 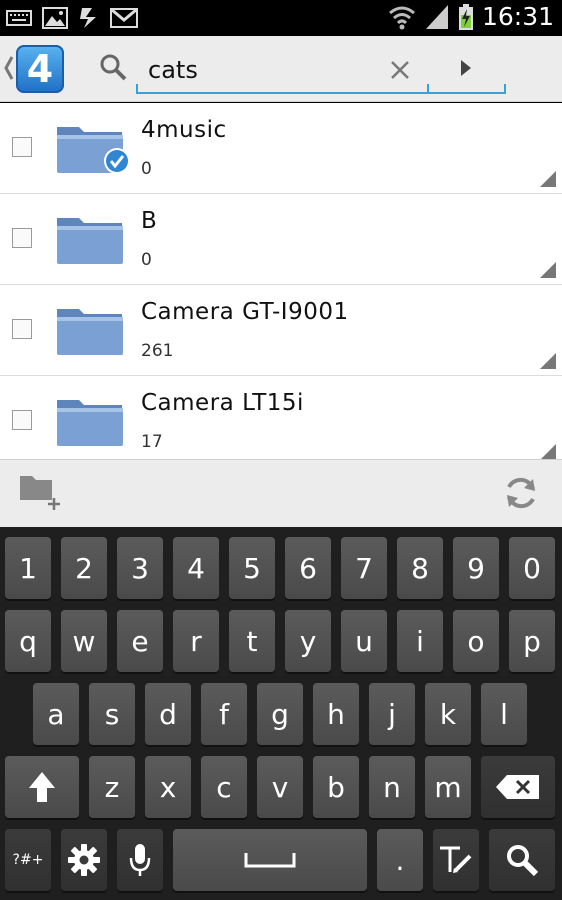 What do you see at coordinates (224, 714) in the screenshot?
I see `key: f` at bounding box center [224, 714].